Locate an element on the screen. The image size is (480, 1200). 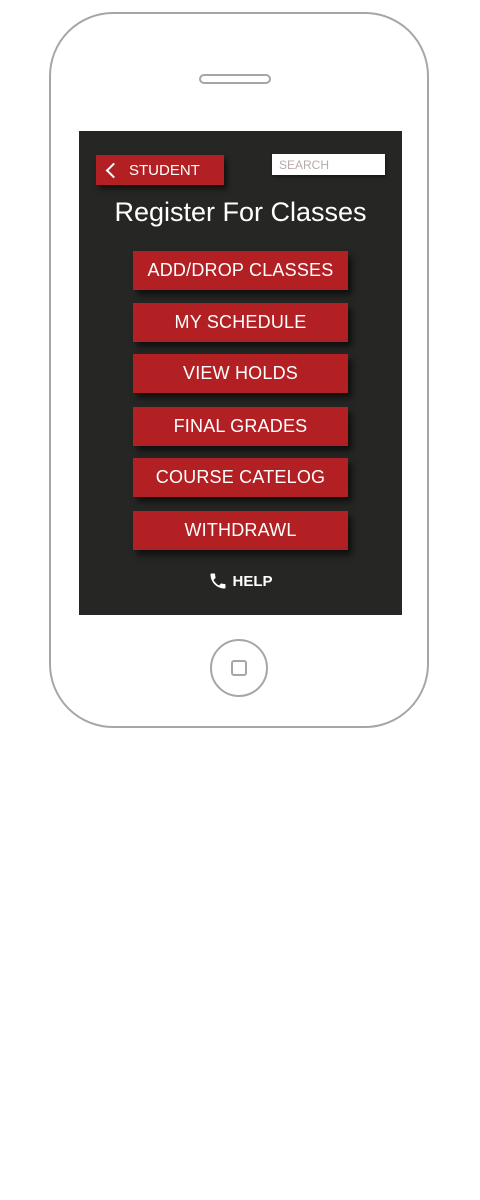
menu-button-label: MY SCHEDULE is located at coordinates (240, 322).